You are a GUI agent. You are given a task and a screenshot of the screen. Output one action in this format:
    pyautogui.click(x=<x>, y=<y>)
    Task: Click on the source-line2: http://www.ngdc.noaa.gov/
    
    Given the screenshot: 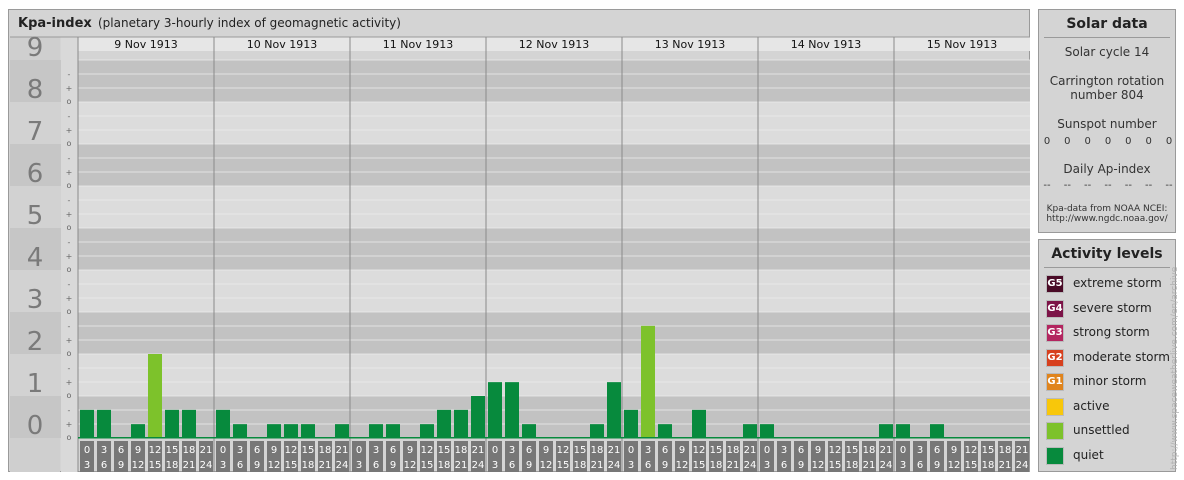 What is the action you would take?
    pyautogui.click(x=1107, y=219)
    